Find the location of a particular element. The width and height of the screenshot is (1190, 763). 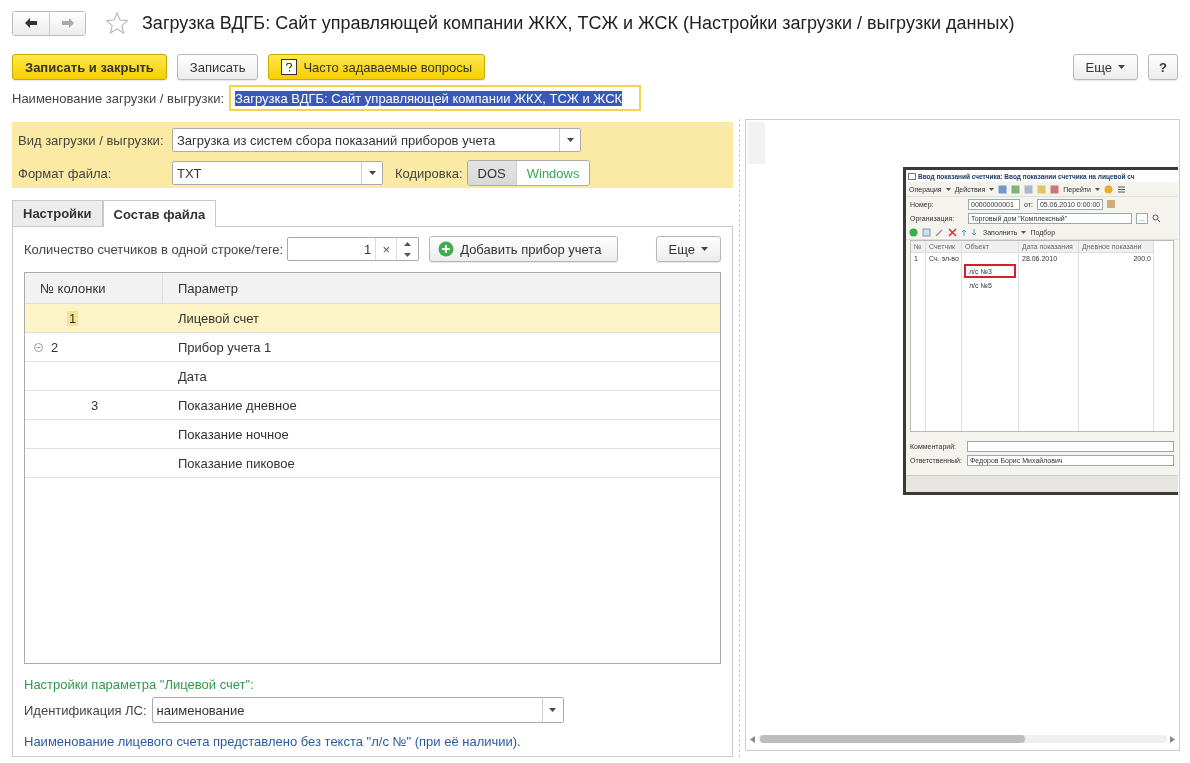

copy-icon is located at coordinates (926, 232).